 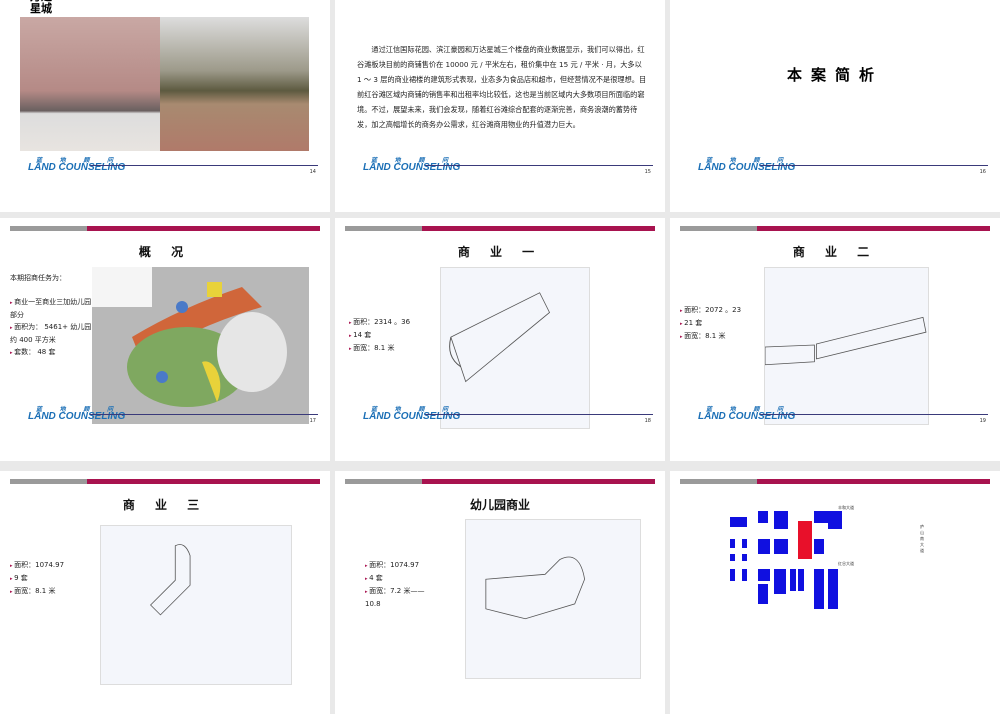 I want to click on slide-14: 万达星城 蓝 地 顾 问LAND COUNSELING 14, so click(x=165, y=106).